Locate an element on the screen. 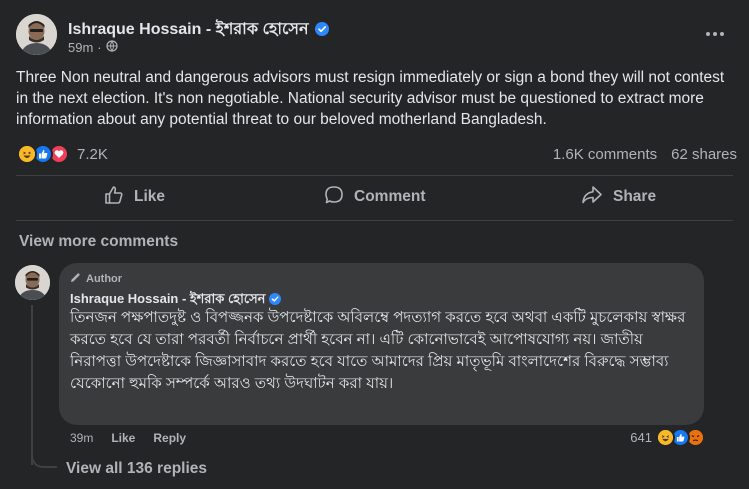 This screenshot has width=749, height=489. author-badge: Author is located at coordinates (96, 279).